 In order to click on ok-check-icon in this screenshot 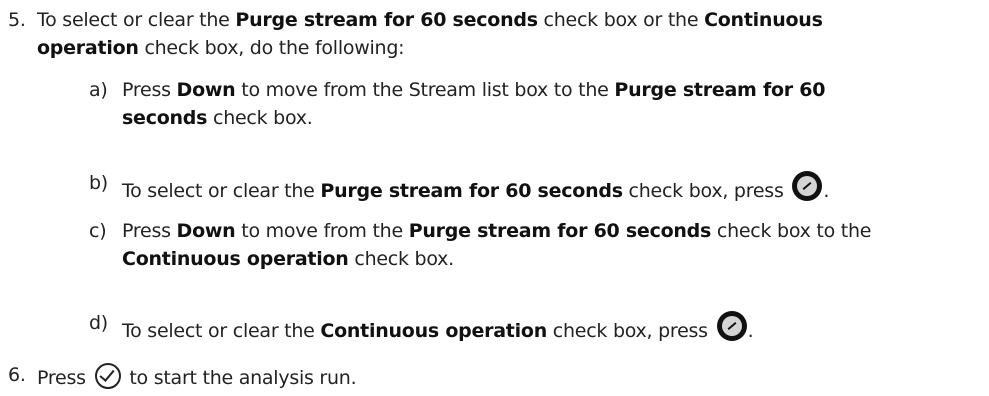, I will do `click(107, 376)`.